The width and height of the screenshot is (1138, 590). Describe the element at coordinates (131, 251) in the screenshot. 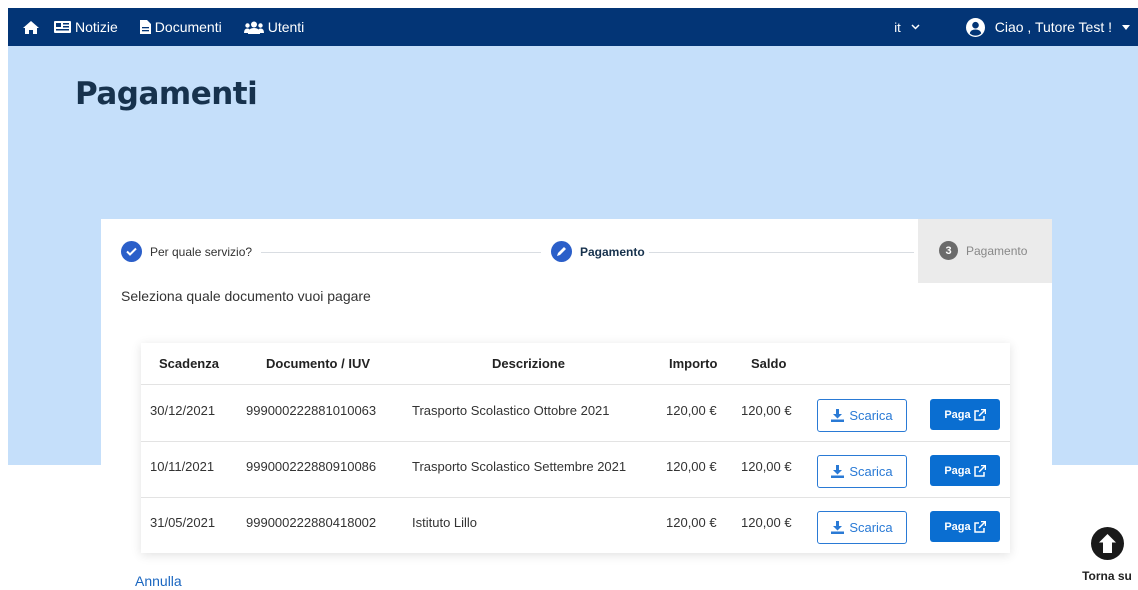

I see `check-icon` at that location.